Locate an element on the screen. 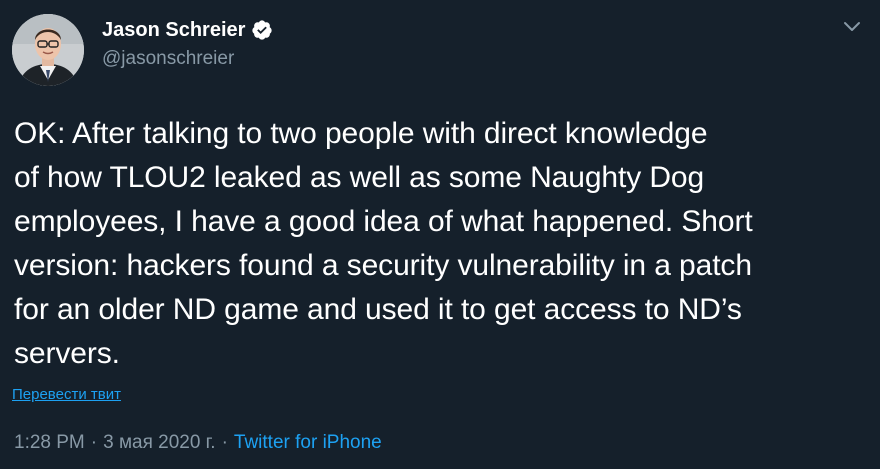  author-name-row: Jason Schreier is located at coordinates (187, 30).